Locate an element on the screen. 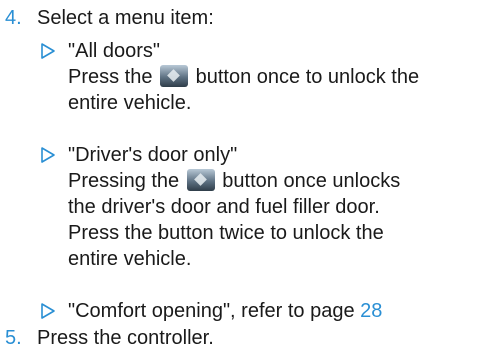 This screenshot has height=355, width=481. option-desc-line: the driver's door and fuel filler door. is located at coordinates (224, 207).